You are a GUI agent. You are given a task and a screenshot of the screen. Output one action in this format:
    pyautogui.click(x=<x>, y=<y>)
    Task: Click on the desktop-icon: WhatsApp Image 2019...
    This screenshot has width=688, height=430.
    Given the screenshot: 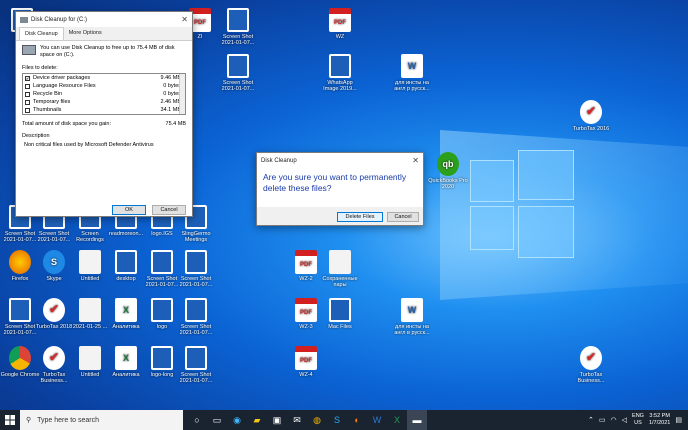 What is the action you would take?
    pyautogui.click(x=340, y=73)
    